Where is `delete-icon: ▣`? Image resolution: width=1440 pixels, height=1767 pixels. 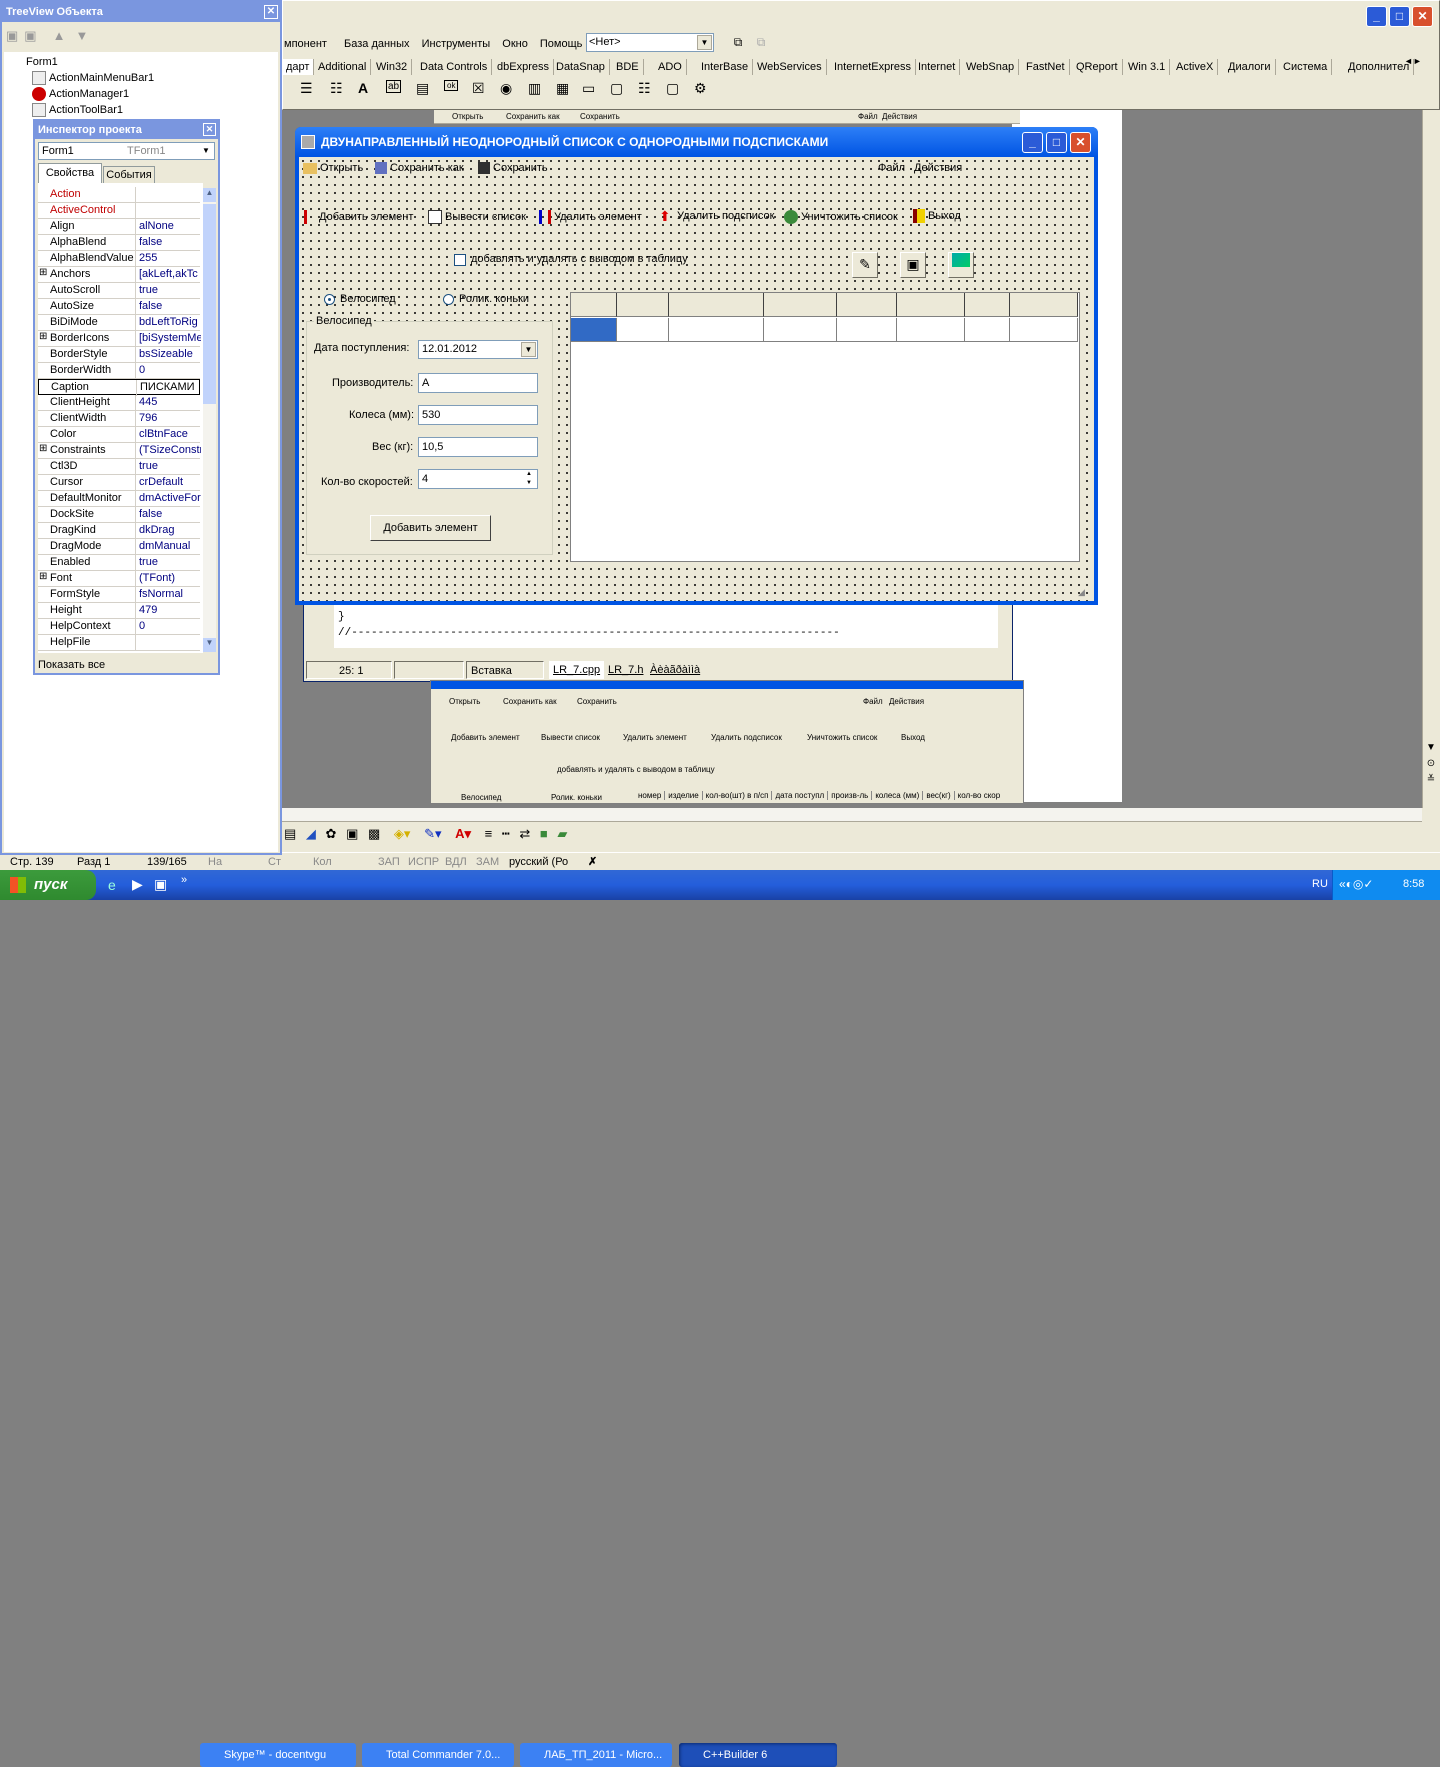 delete-icon: ▣ is located at coordinates (30, 35).